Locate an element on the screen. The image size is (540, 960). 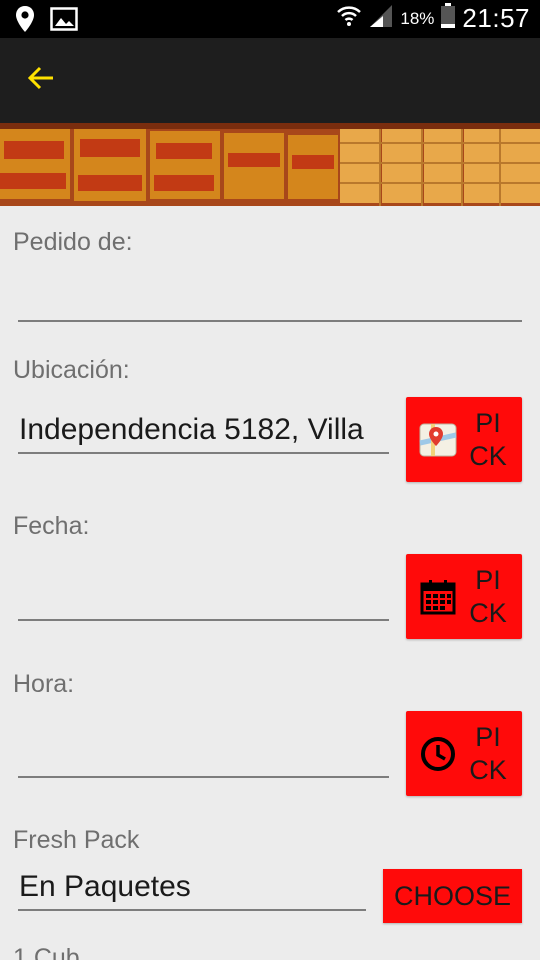
toolbar is located at coordinates (270, 80).